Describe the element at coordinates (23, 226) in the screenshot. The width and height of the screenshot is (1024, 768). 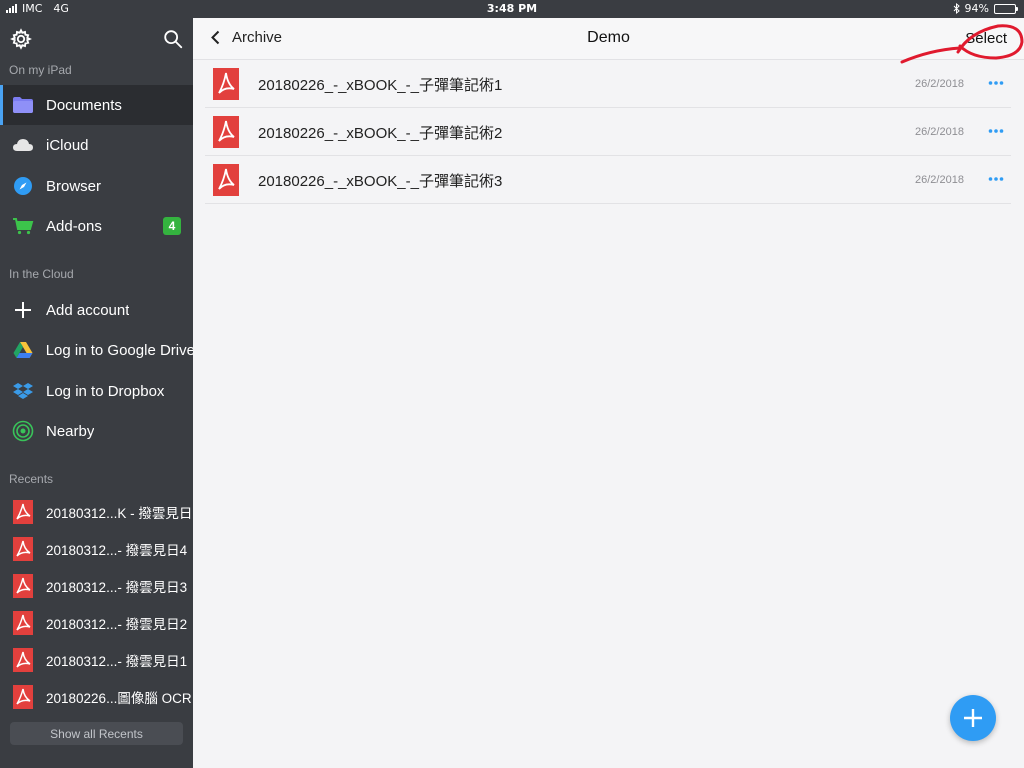
I see `cart-icon` at that location.